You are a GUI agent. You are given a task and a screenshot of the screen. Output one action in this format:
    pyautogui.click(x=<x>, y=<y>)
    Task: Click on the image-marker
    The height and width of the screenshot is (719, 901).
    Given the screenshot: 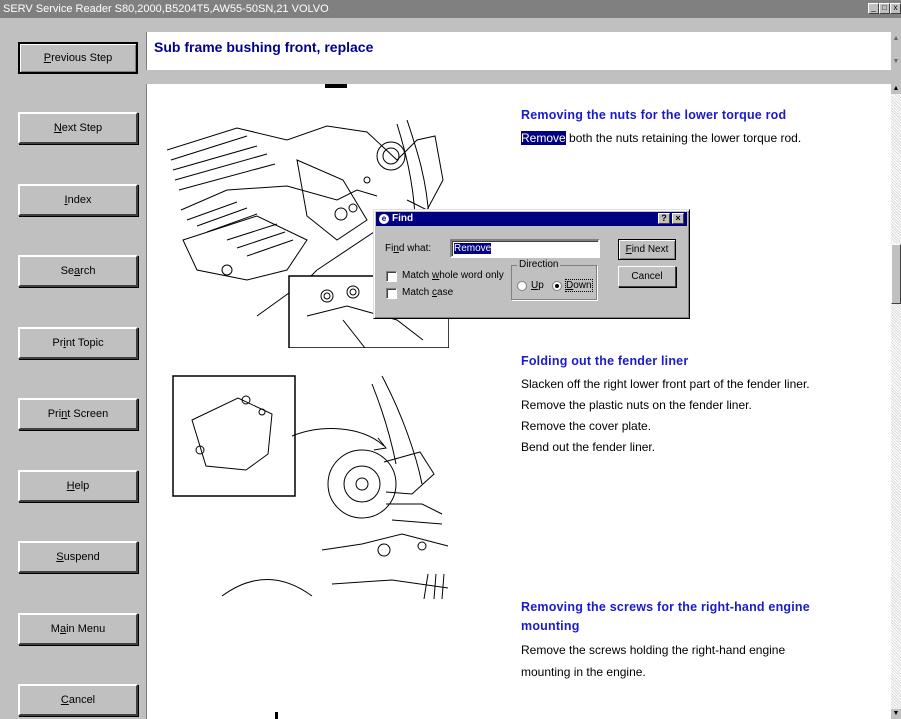 What is the action you would take?
    pyautogui.click(x=336, y=86)
    